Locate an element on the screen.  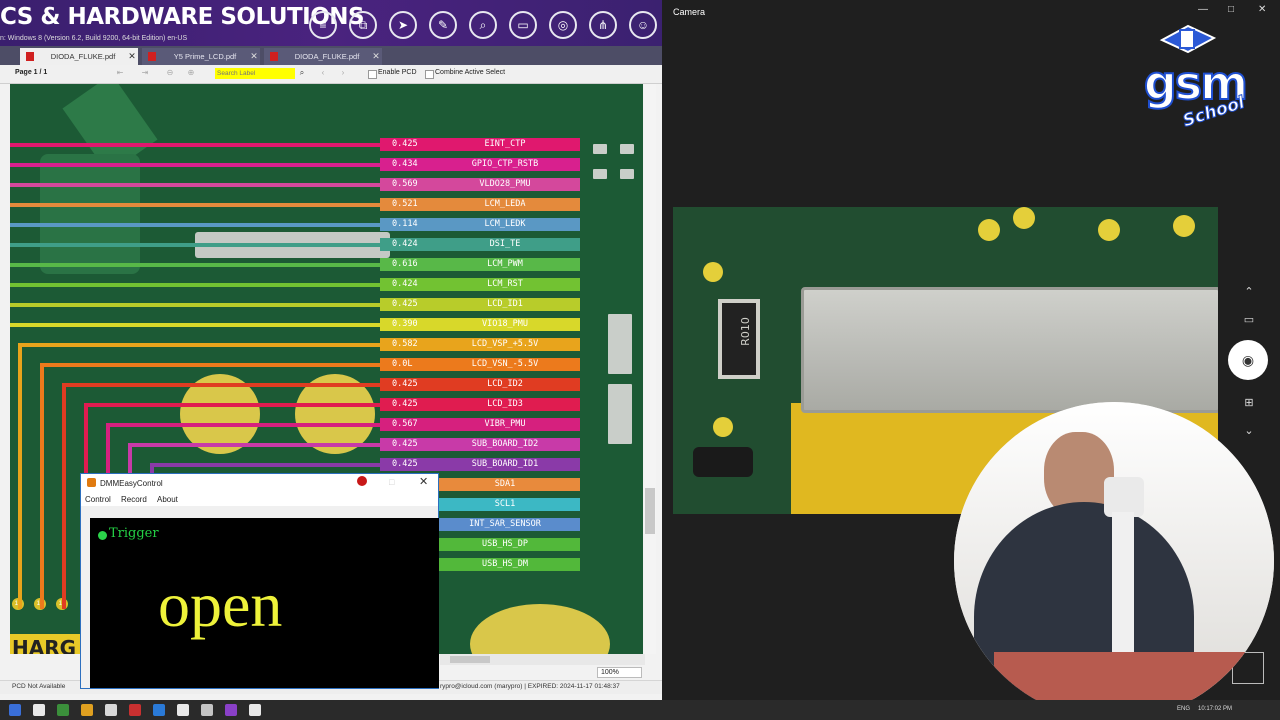
net-name: EINT_CTP is located at coordinates (505, 144).